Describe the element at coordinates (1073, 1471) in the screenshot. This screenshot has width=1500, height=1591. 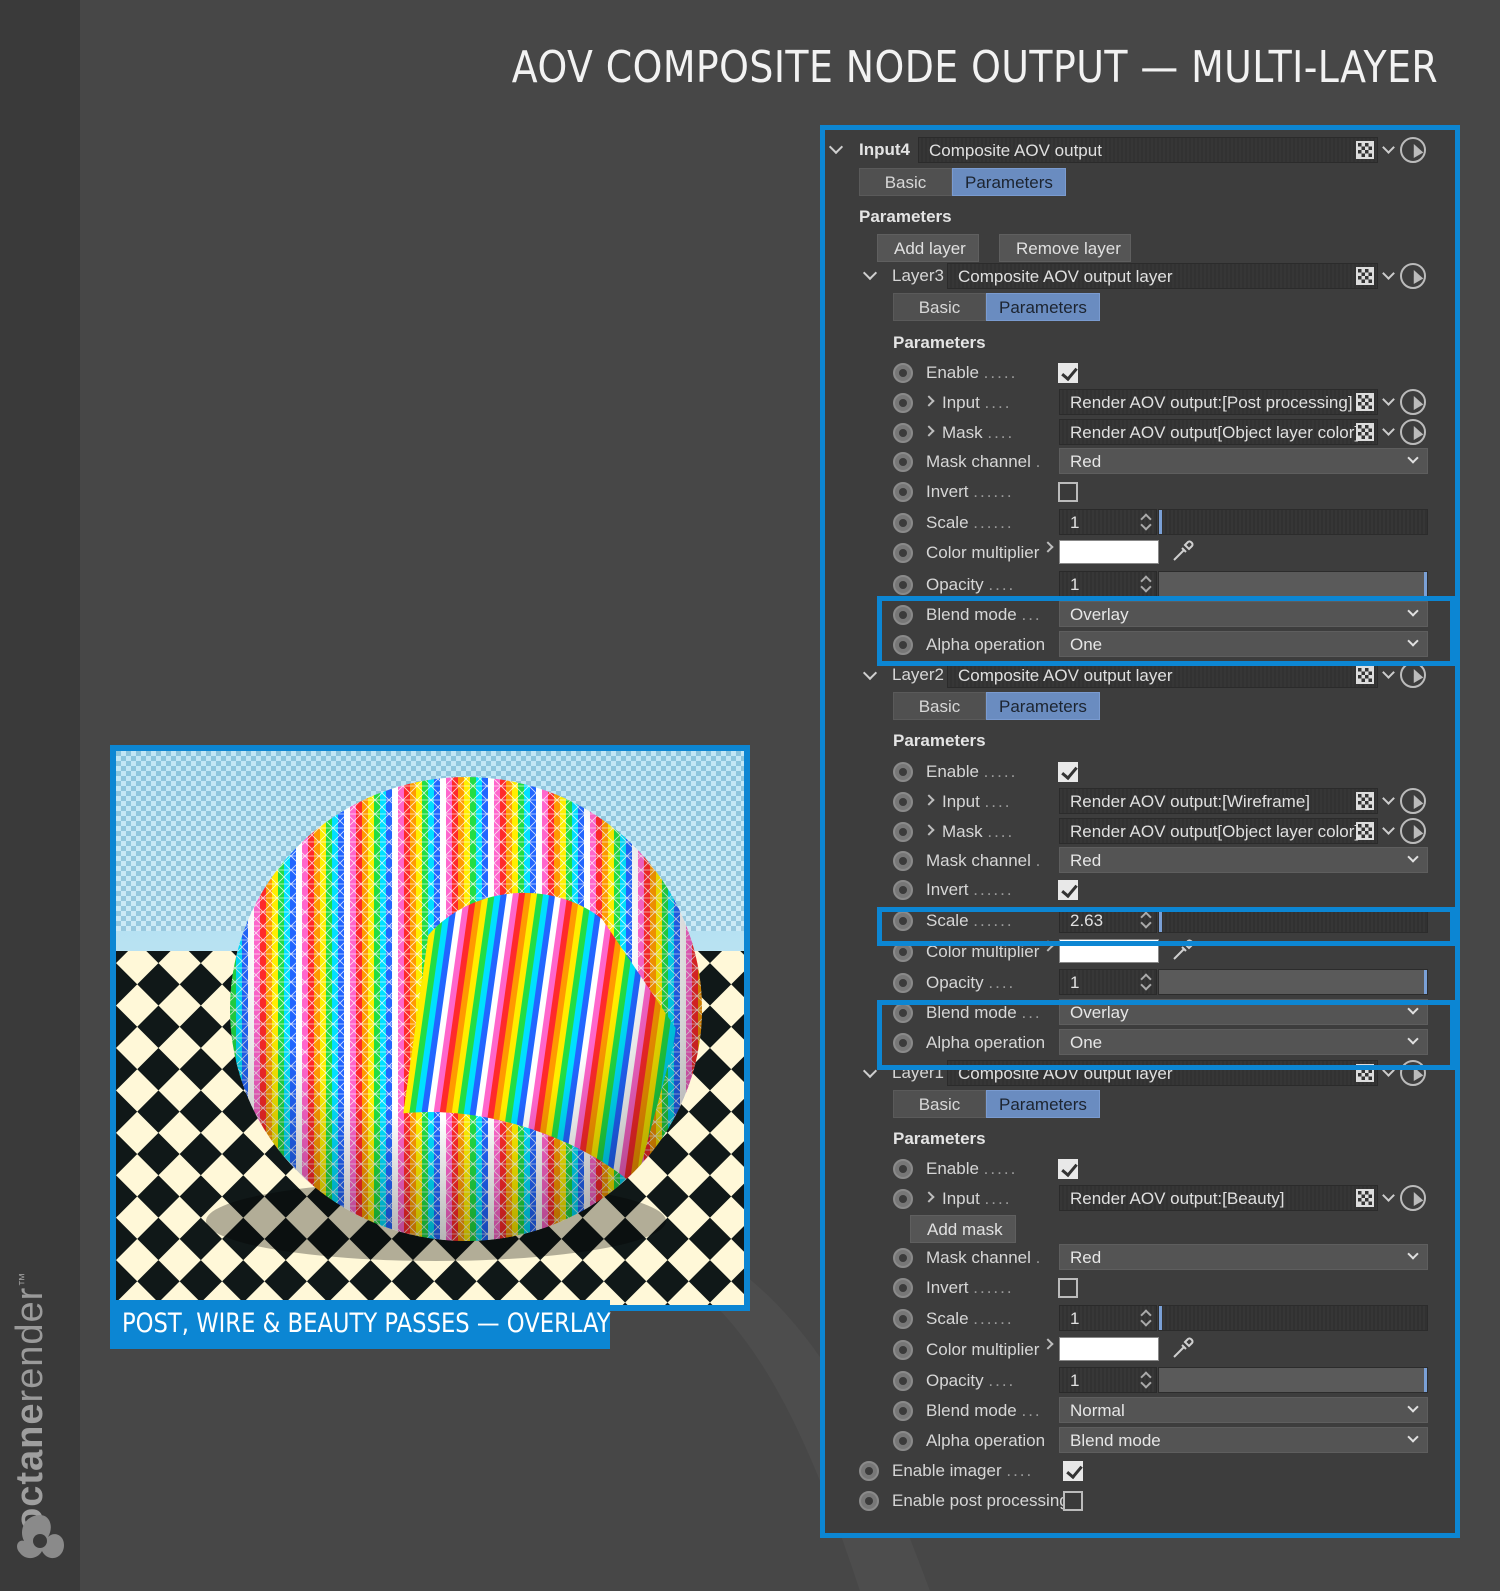
I see `enable-imager-checkbox` at that location.